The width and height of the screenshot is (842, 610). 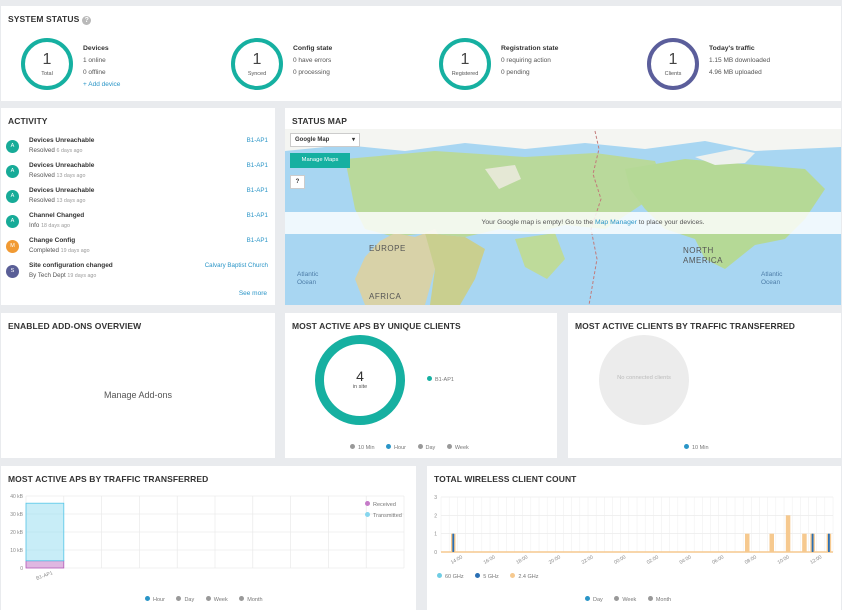 What do you see at coordinates (45, 532) in the screenshot?
I see `bar-transmitted` at bounding box center [45, 532].